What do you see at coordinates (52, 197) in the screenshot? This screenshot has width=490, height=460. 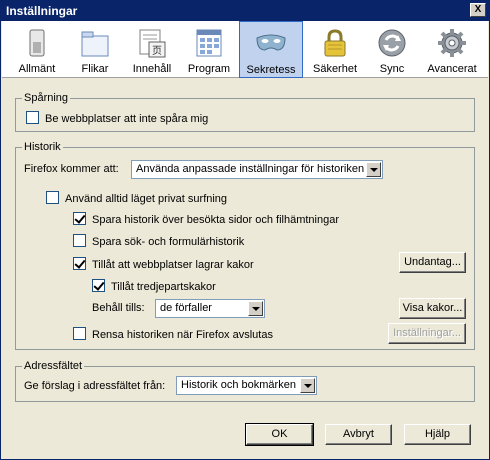 I see `private-browsing-checkbox` at bounding box center [52, 197].